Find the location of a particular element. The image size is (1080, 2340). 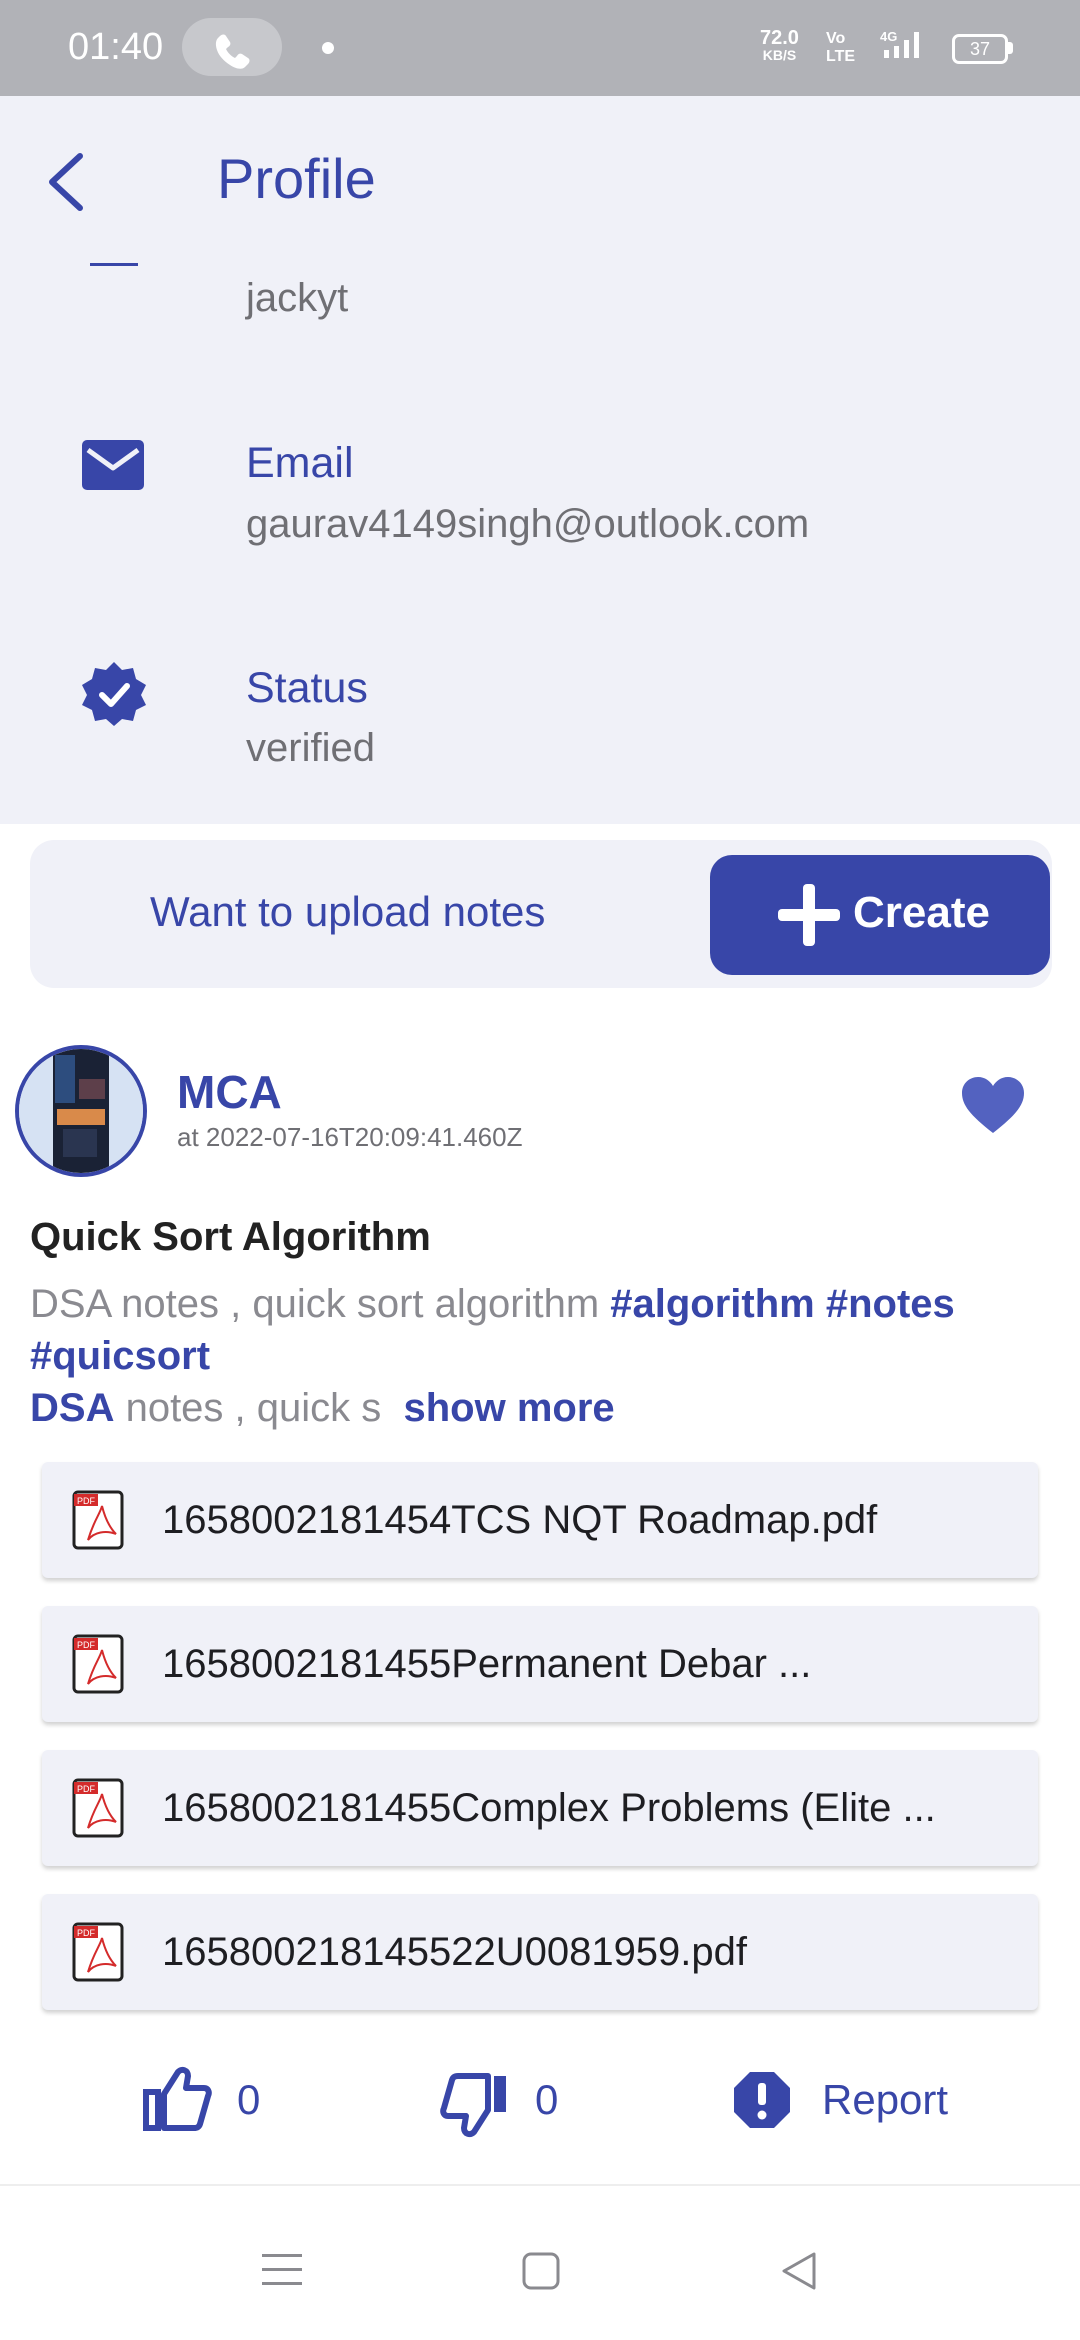

phone-icon is located at coordinates (232, 51).